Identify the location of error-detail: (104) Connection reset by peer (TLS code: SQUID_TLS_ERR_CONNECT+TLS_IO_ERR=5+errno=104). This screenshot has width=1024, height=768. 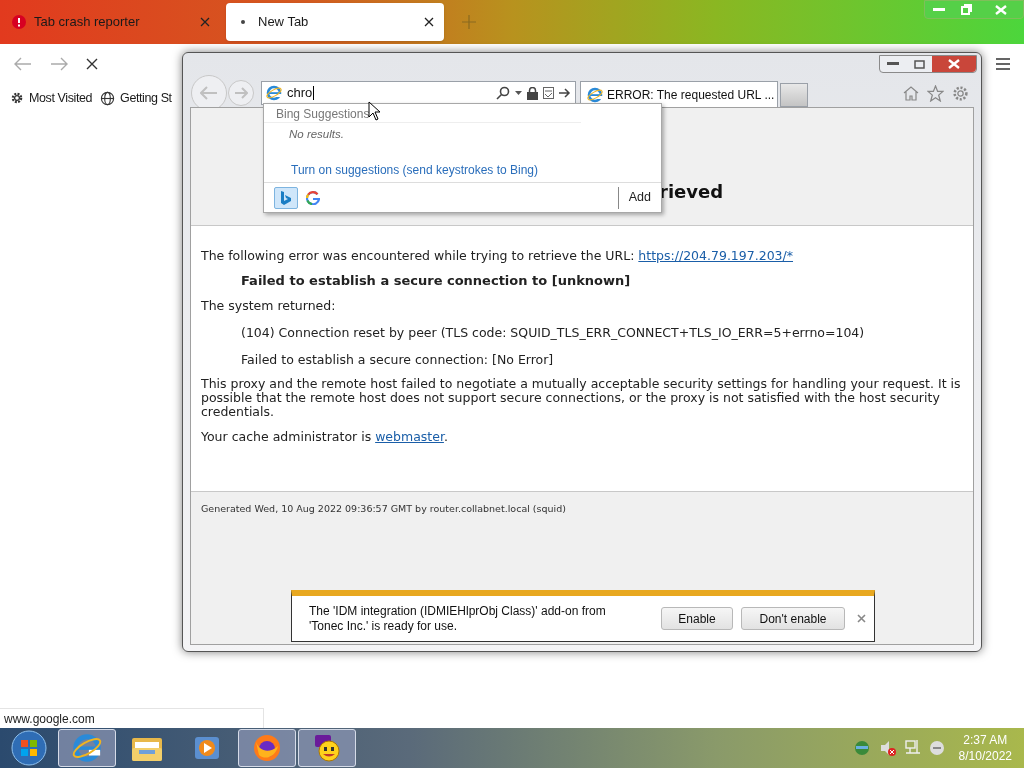
(553, 332).